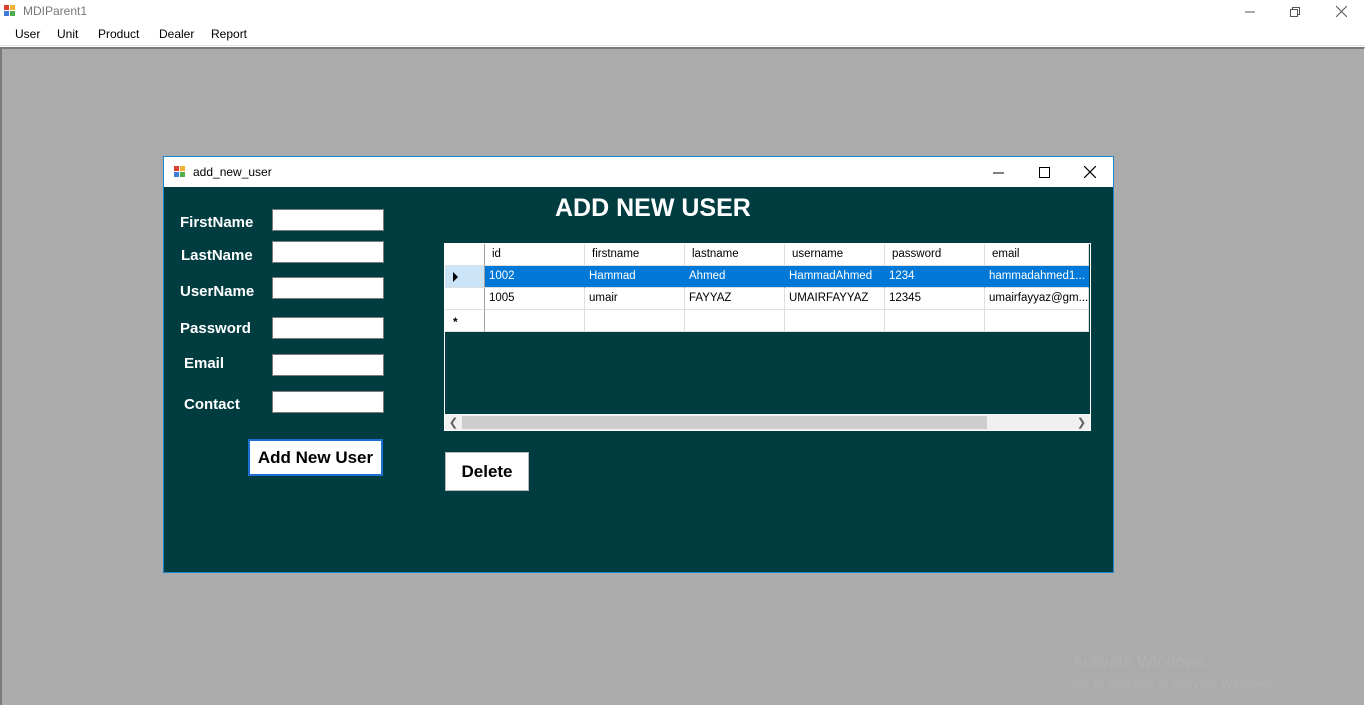 This screenshot has height=705, width=1365. Describe the element at coordinates (535, 321) in the screenshot. I see `cell-id` at that location.